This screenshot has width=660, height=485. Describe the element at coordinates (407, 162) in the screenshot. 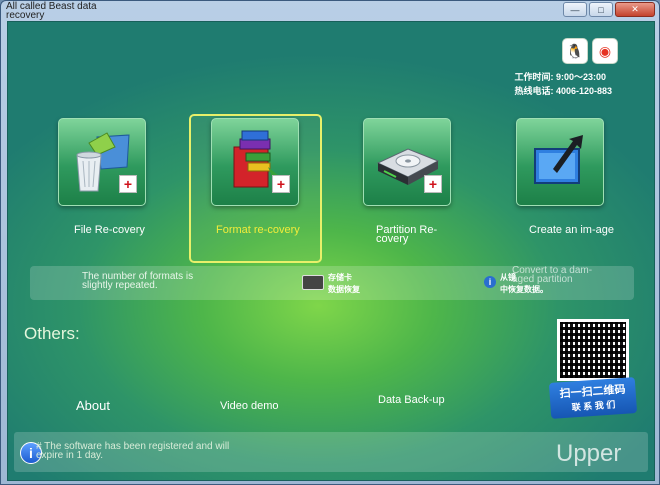

I see `partition-recovery-button: +` at that location.